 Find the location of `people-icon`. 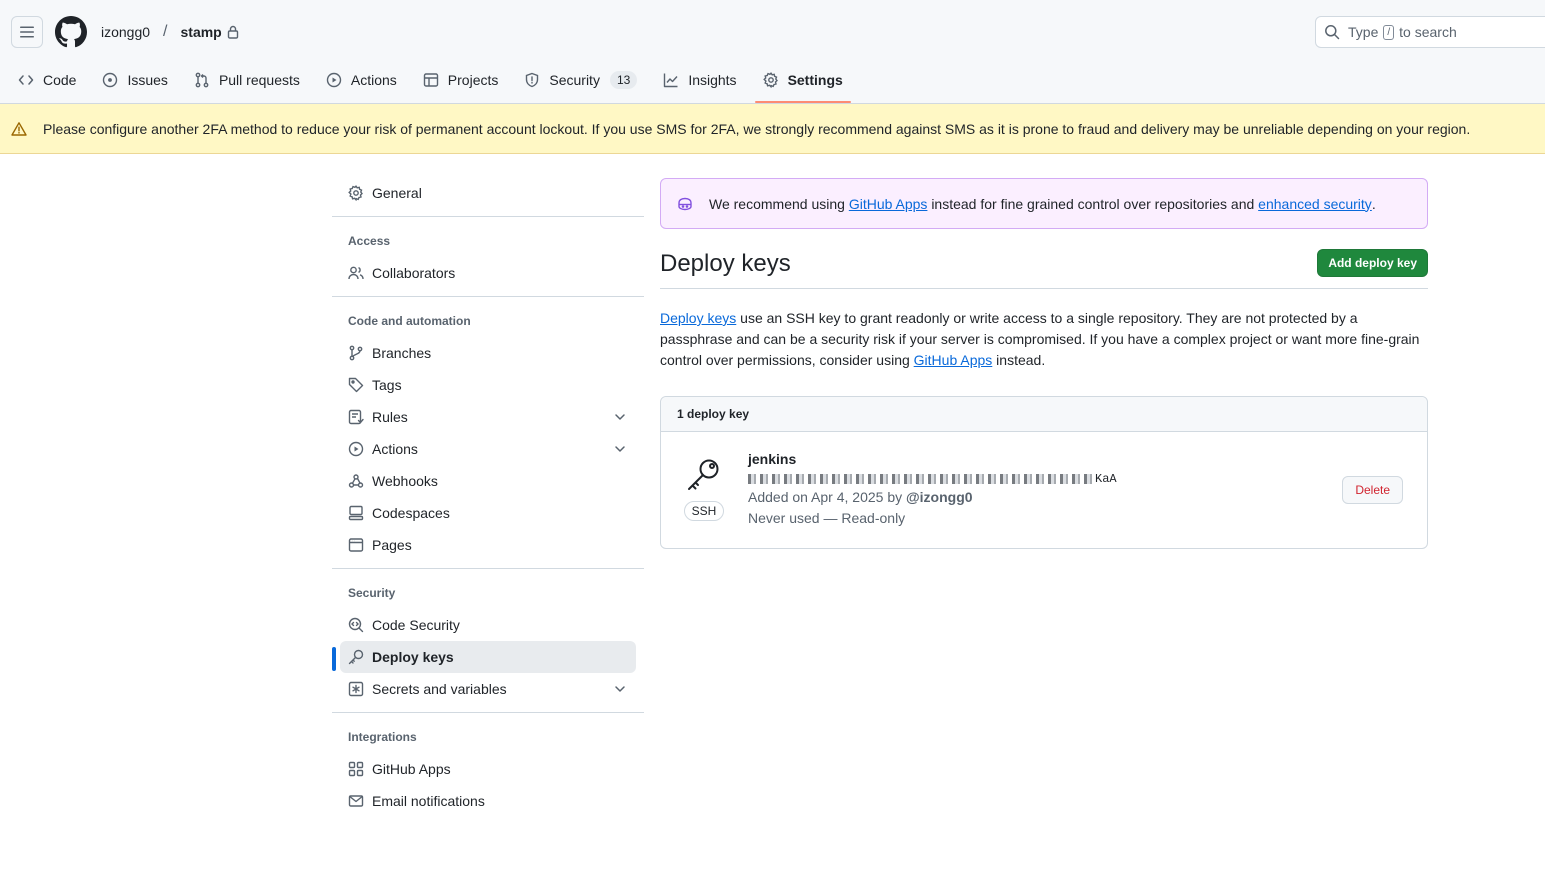

people-icon is located at coordinates (356, 273).